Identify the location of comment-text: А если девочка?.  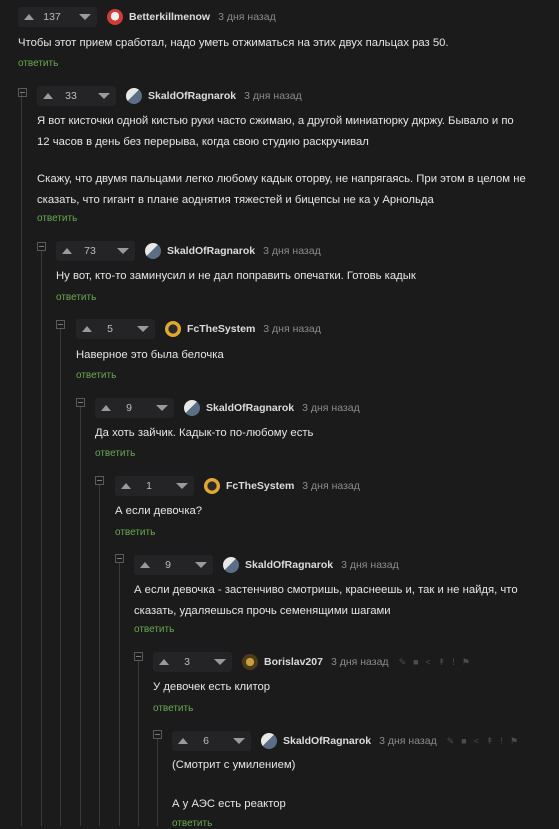
(159, 511).